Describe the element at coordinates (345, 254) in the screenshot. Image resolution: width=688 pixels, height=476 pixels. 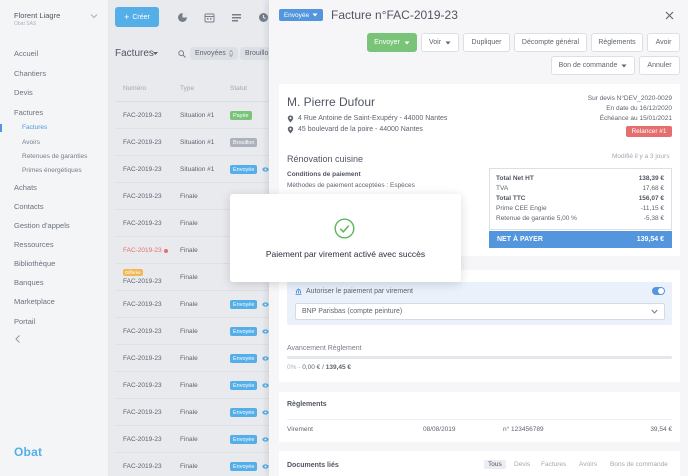
I see `success-message: Paiement par virement activé avec succès` at that location.